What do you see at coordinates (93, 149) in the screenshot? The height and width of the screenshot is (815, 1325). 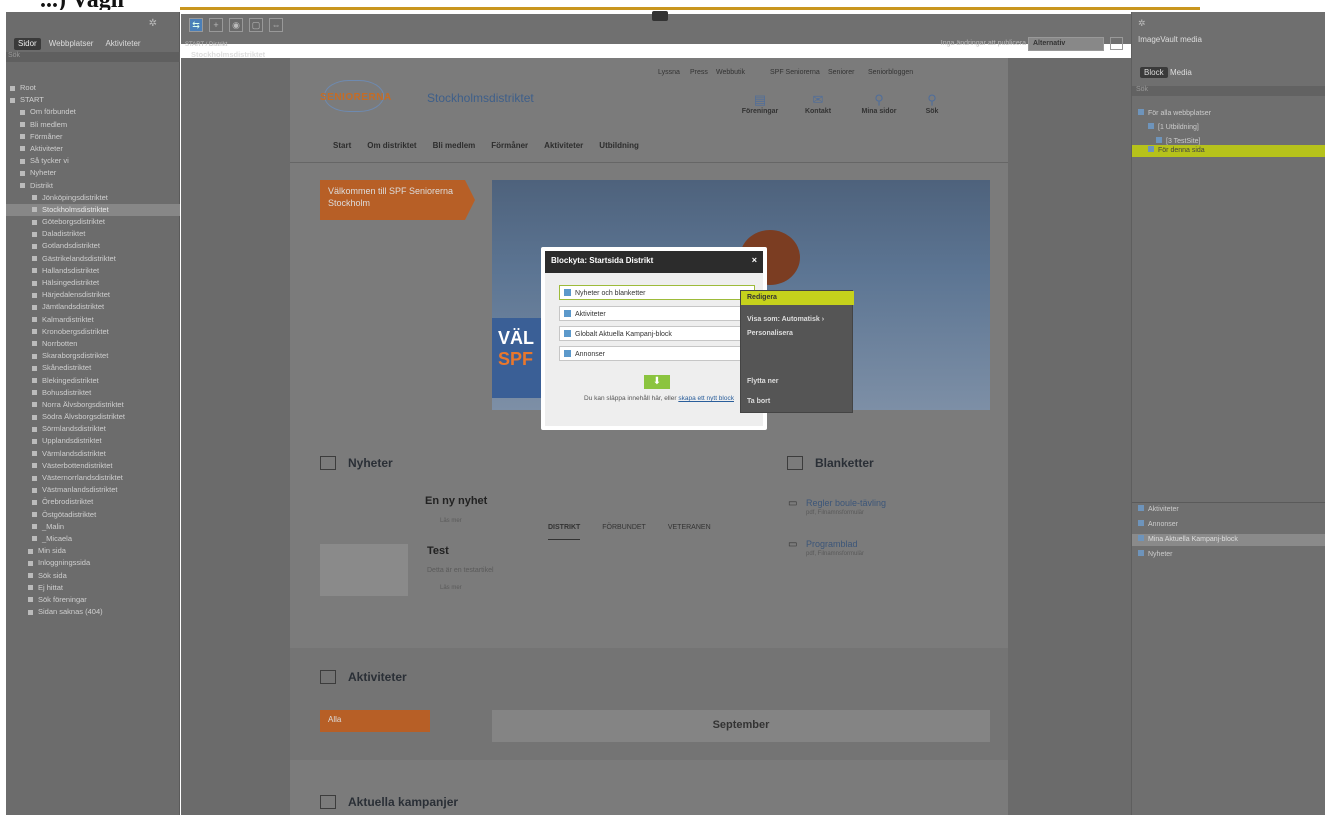 I see `tree-item: Aktiviteter` at bounding box center [93, 149].